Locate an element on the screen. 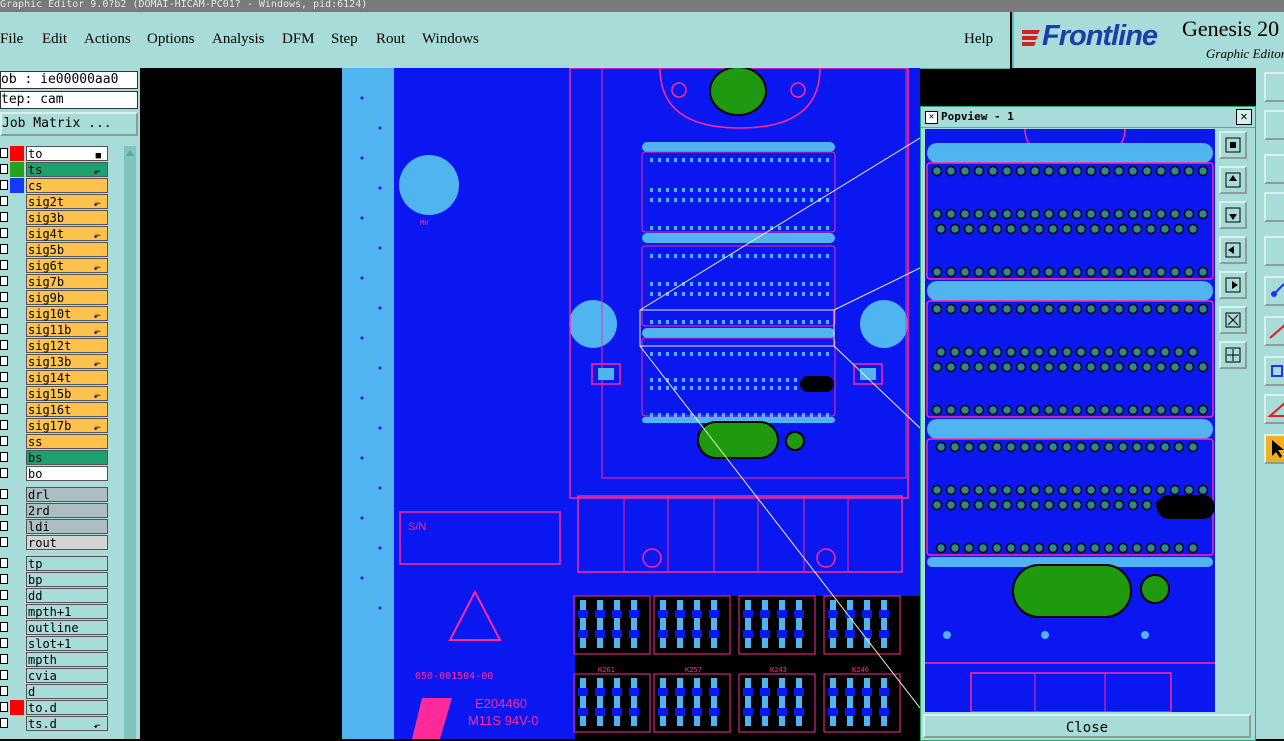 This screenshot has height=741, width=1284. layer-name: slot+1 is located at coordinates (67, 643).